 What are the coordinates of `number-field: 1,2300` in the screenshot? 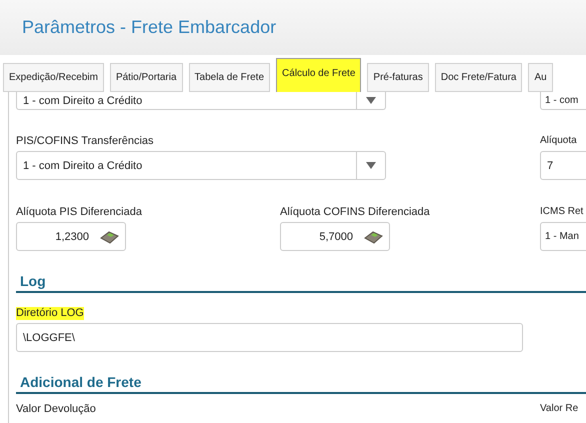 It's located at (71, 236).